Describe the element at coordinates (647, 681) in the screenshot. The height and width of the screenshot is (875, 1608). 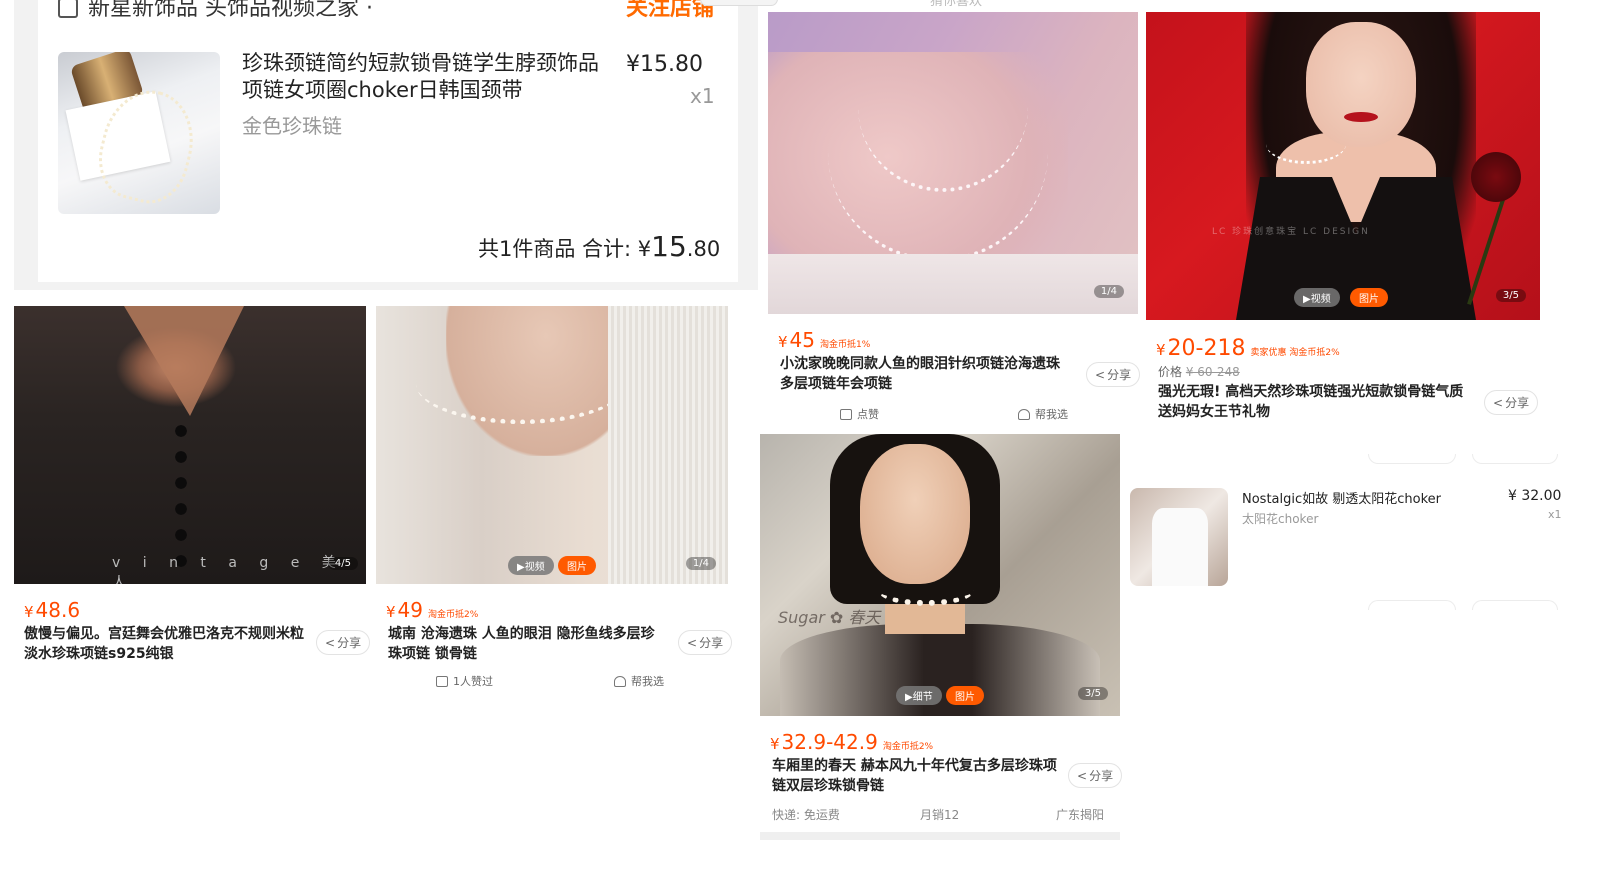
I see `help-choose-label: 帮我选` at that location.